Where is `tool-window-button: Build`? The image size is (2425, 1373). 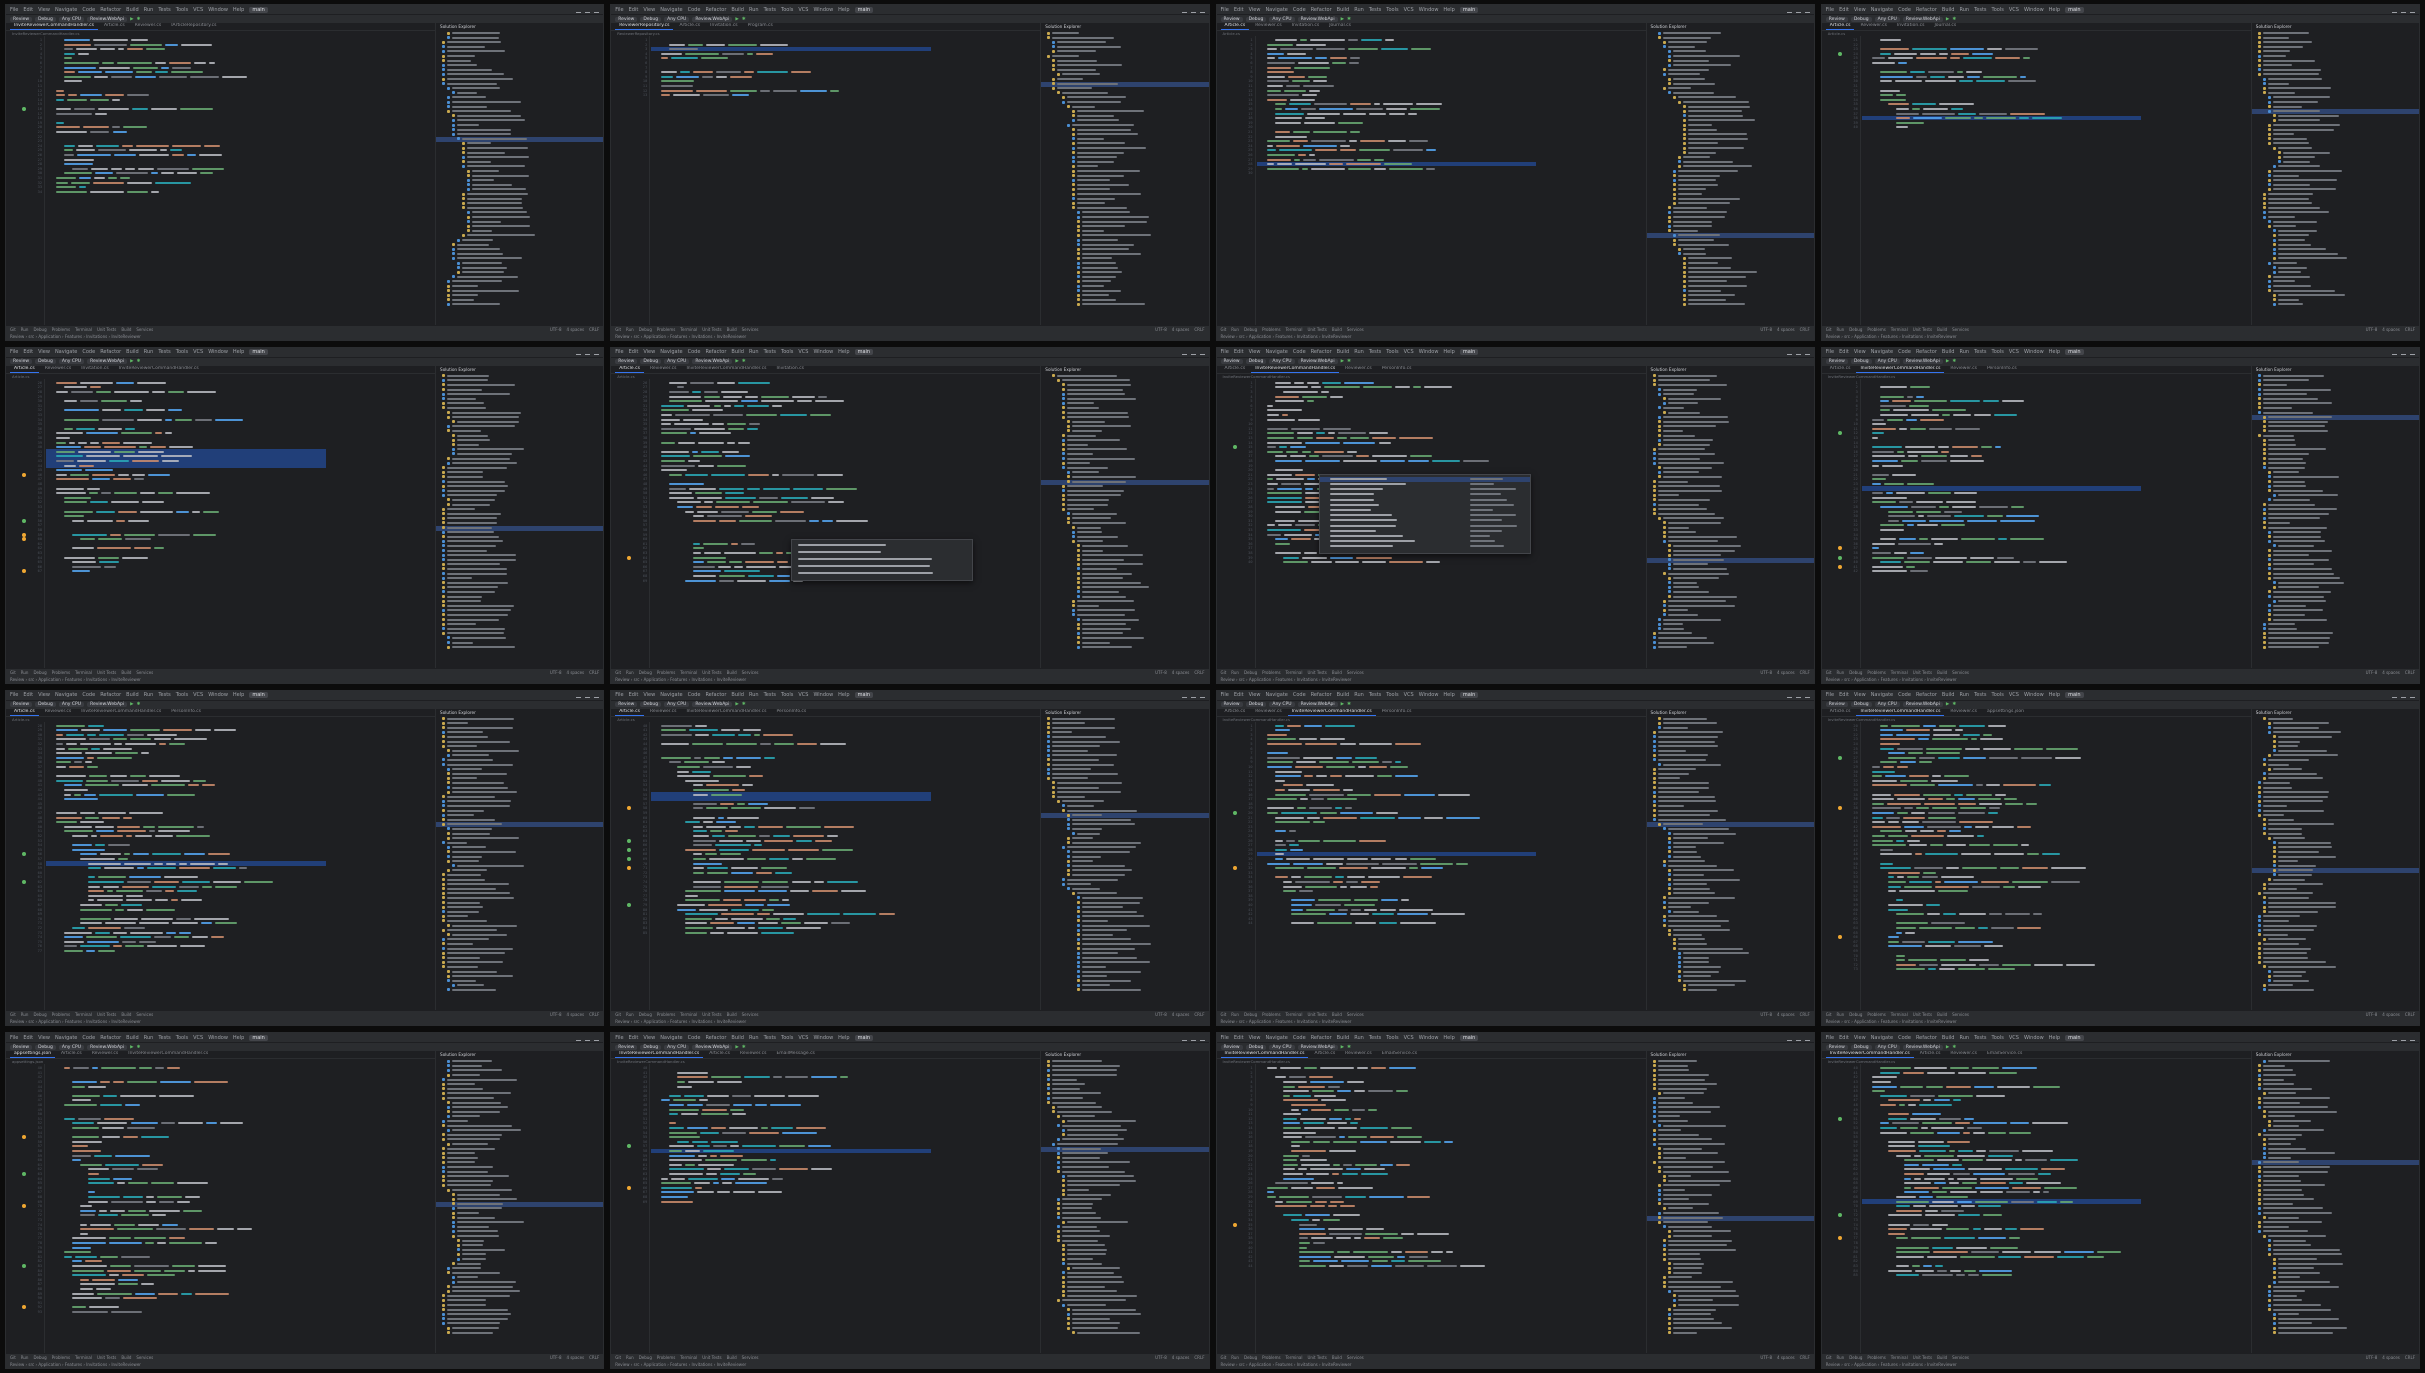 tool-window-button: Build is located at coordinates (732, 329).